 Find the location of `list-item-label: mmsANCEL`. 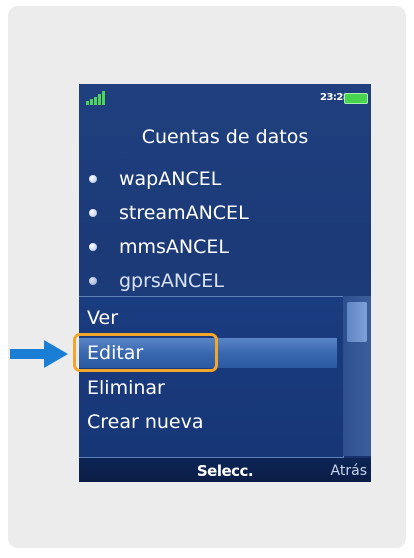

list-item-label: mmsANCEL is located at coordinates (174, 247).